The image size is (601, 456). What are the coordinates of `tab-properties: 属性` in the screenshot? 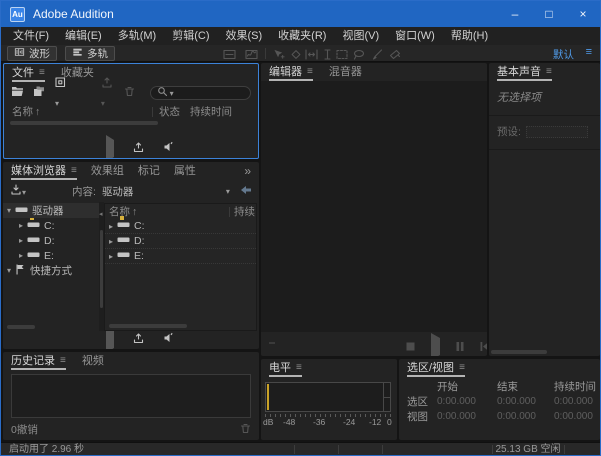 It's located at (185, 171).